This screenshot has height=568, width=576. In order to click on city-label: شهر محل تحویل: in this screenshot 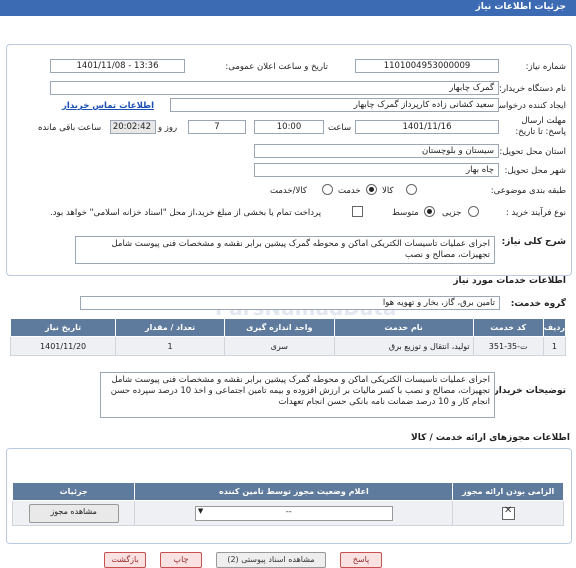, I will do `click(535, 171)`.